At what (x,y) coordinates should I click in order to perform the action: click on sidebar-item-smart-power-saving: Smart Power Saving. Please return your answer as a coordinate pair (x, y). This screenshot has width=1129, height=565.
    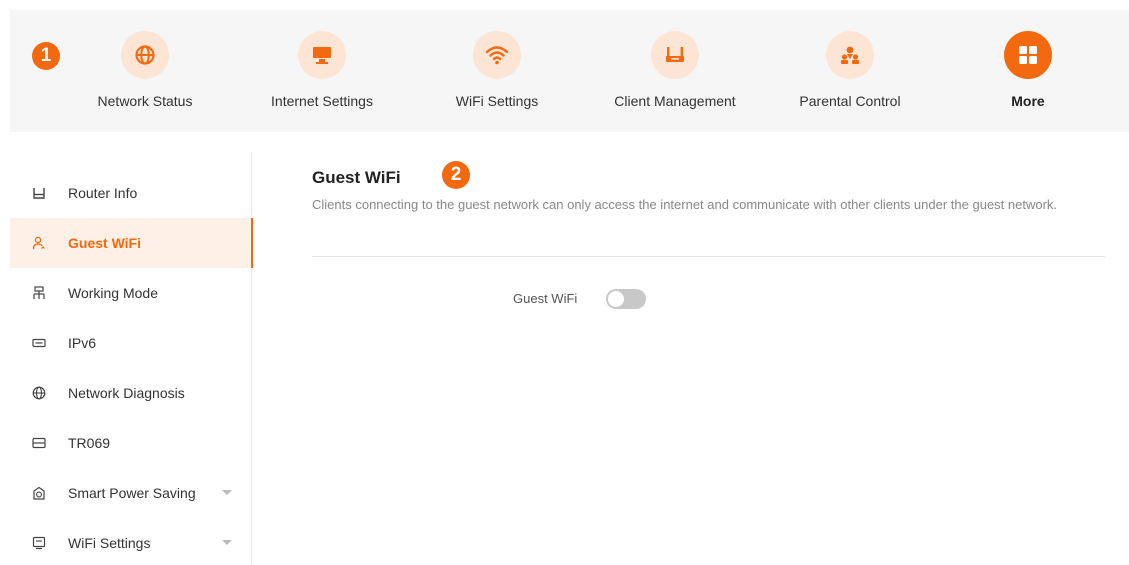
    Looking at the image, I should click on (131, 493).